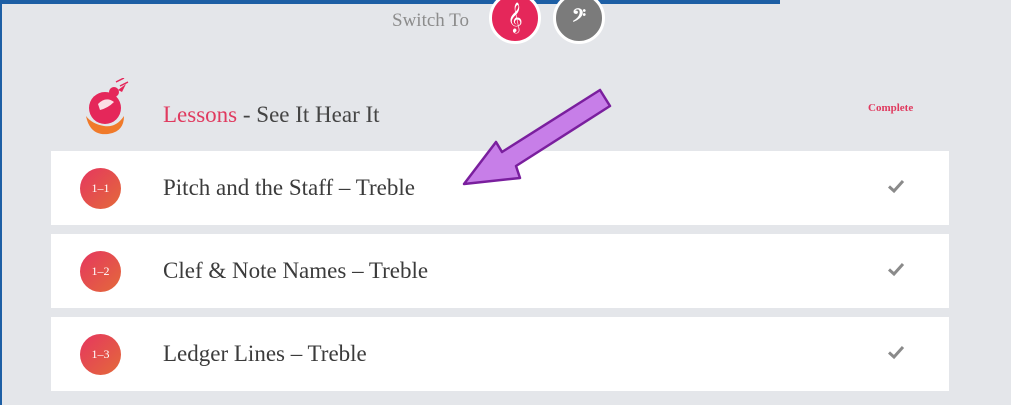  Describe the element at coordinates (537, 137) in the screenshot. I see `pointer-arrow-annotation` at that location.